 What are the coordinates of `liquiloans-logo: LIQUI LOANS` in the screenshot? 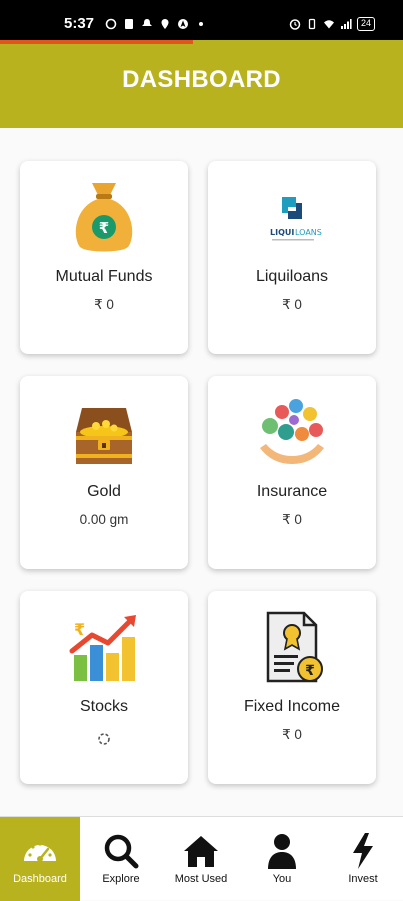 It's located at (296, 219).